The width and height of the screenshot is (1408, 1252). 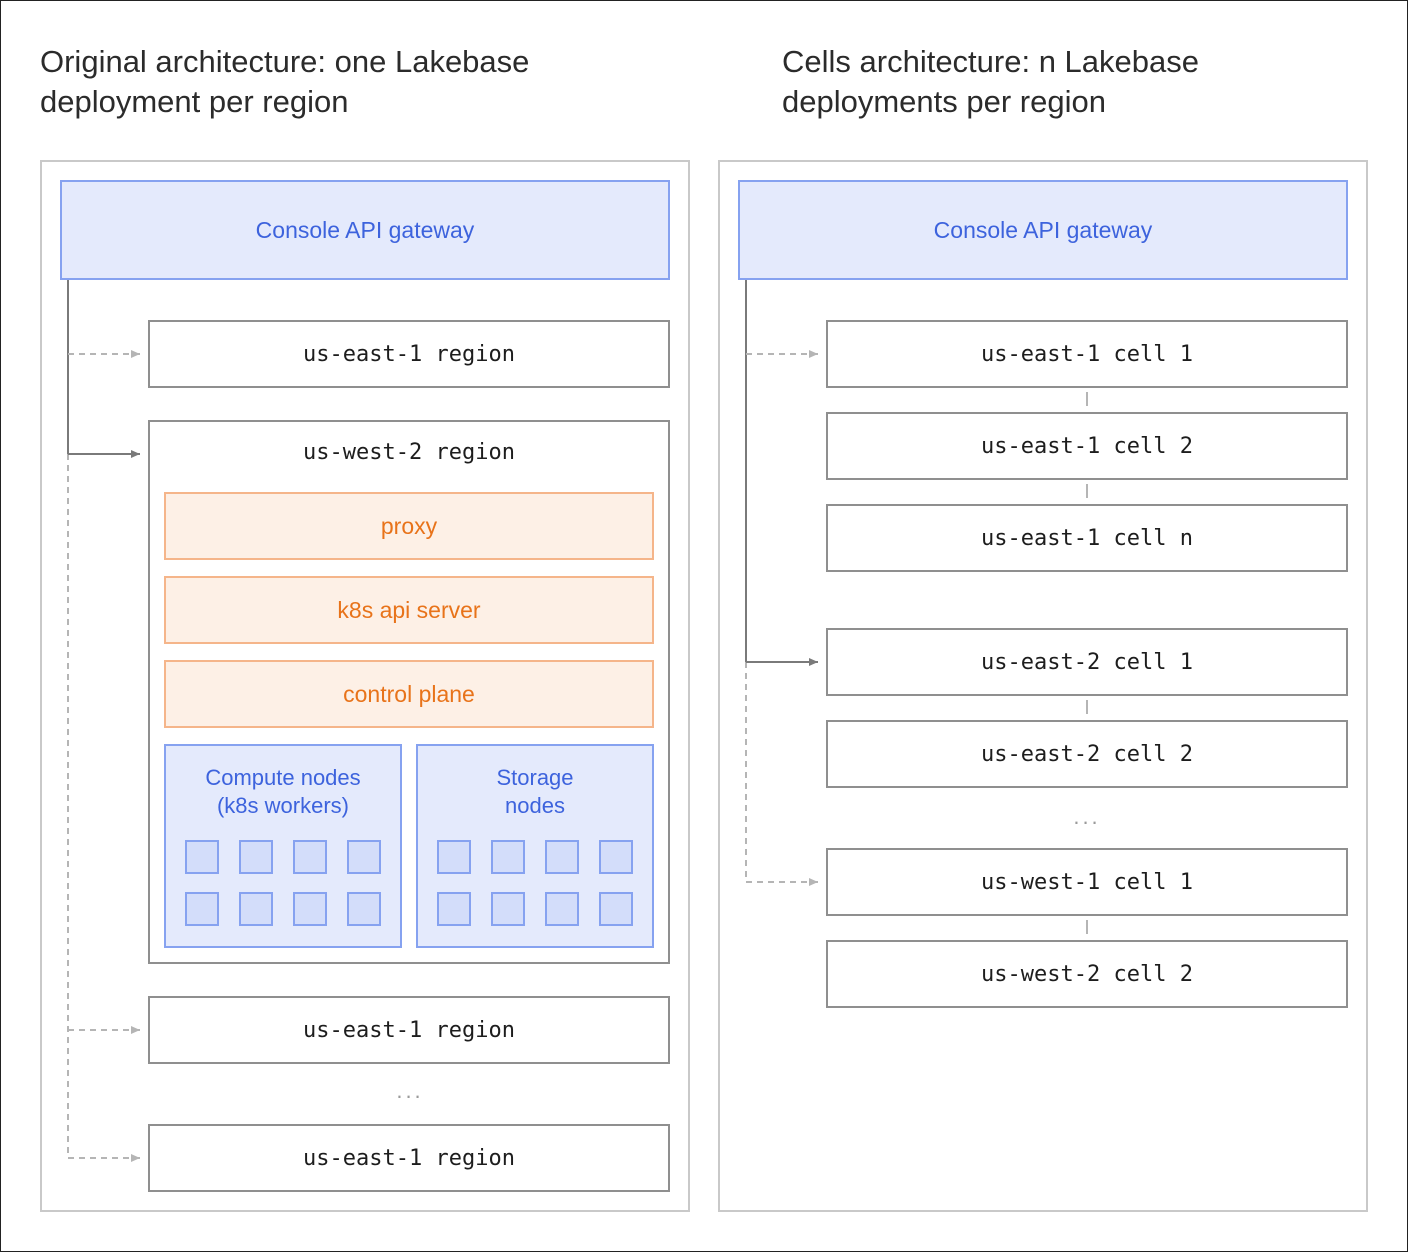 What do you see at coordinates (409, 452) in the screenshot?
I see `region-us-west-2-label: us-west-2 region` at bounding box center [409, 452].